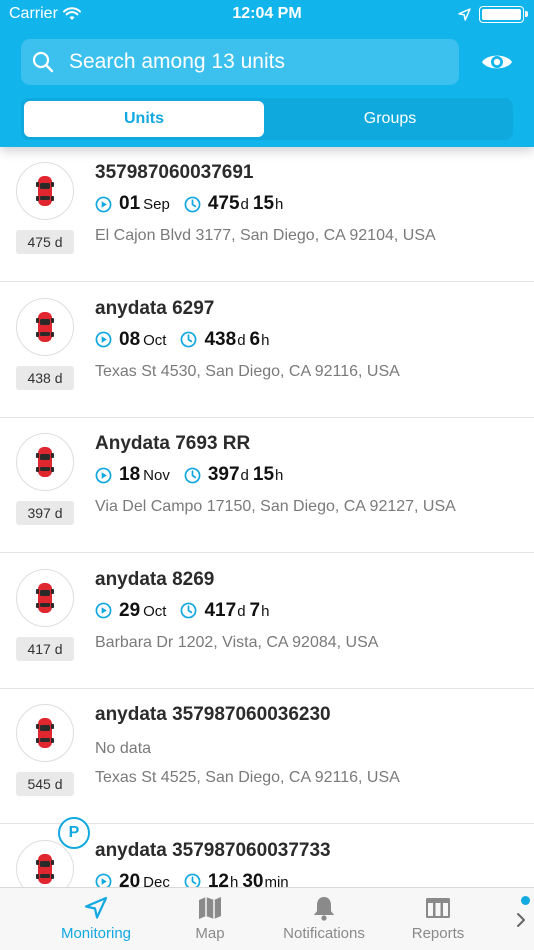 This screenshot has height=950, width=534. I want to click on unit-stats: 20 Dec 12 h 30 min, so click(192, 879).